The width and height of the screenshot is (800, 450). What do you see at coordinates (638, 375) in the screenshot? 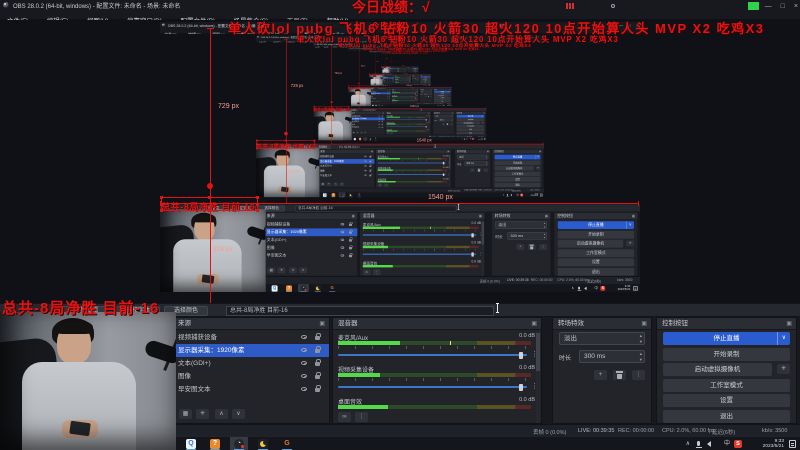
I see `transition-menu-button: ⋮` at bounding box center [638, 375].